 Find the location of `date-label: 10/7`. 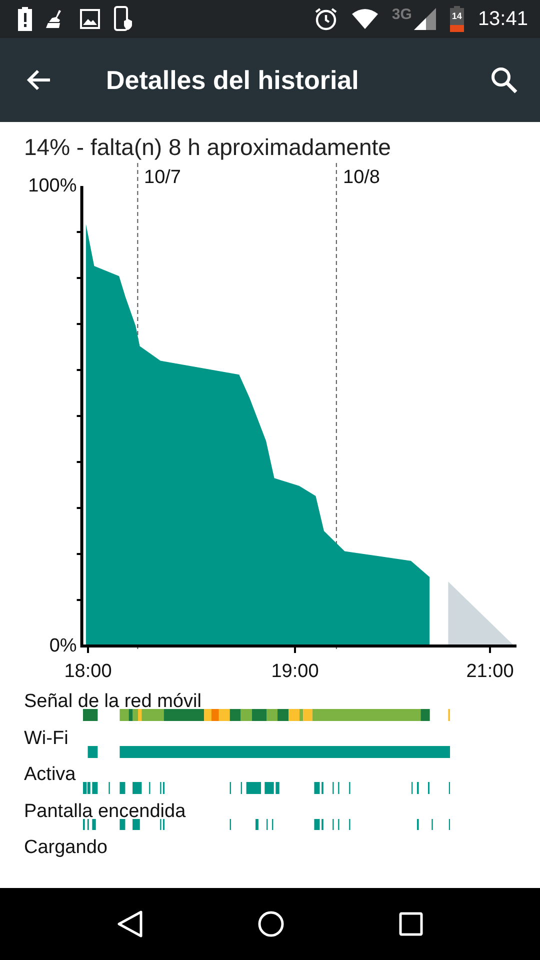

date-label: 10/7 is located at coordinates (162, 177).